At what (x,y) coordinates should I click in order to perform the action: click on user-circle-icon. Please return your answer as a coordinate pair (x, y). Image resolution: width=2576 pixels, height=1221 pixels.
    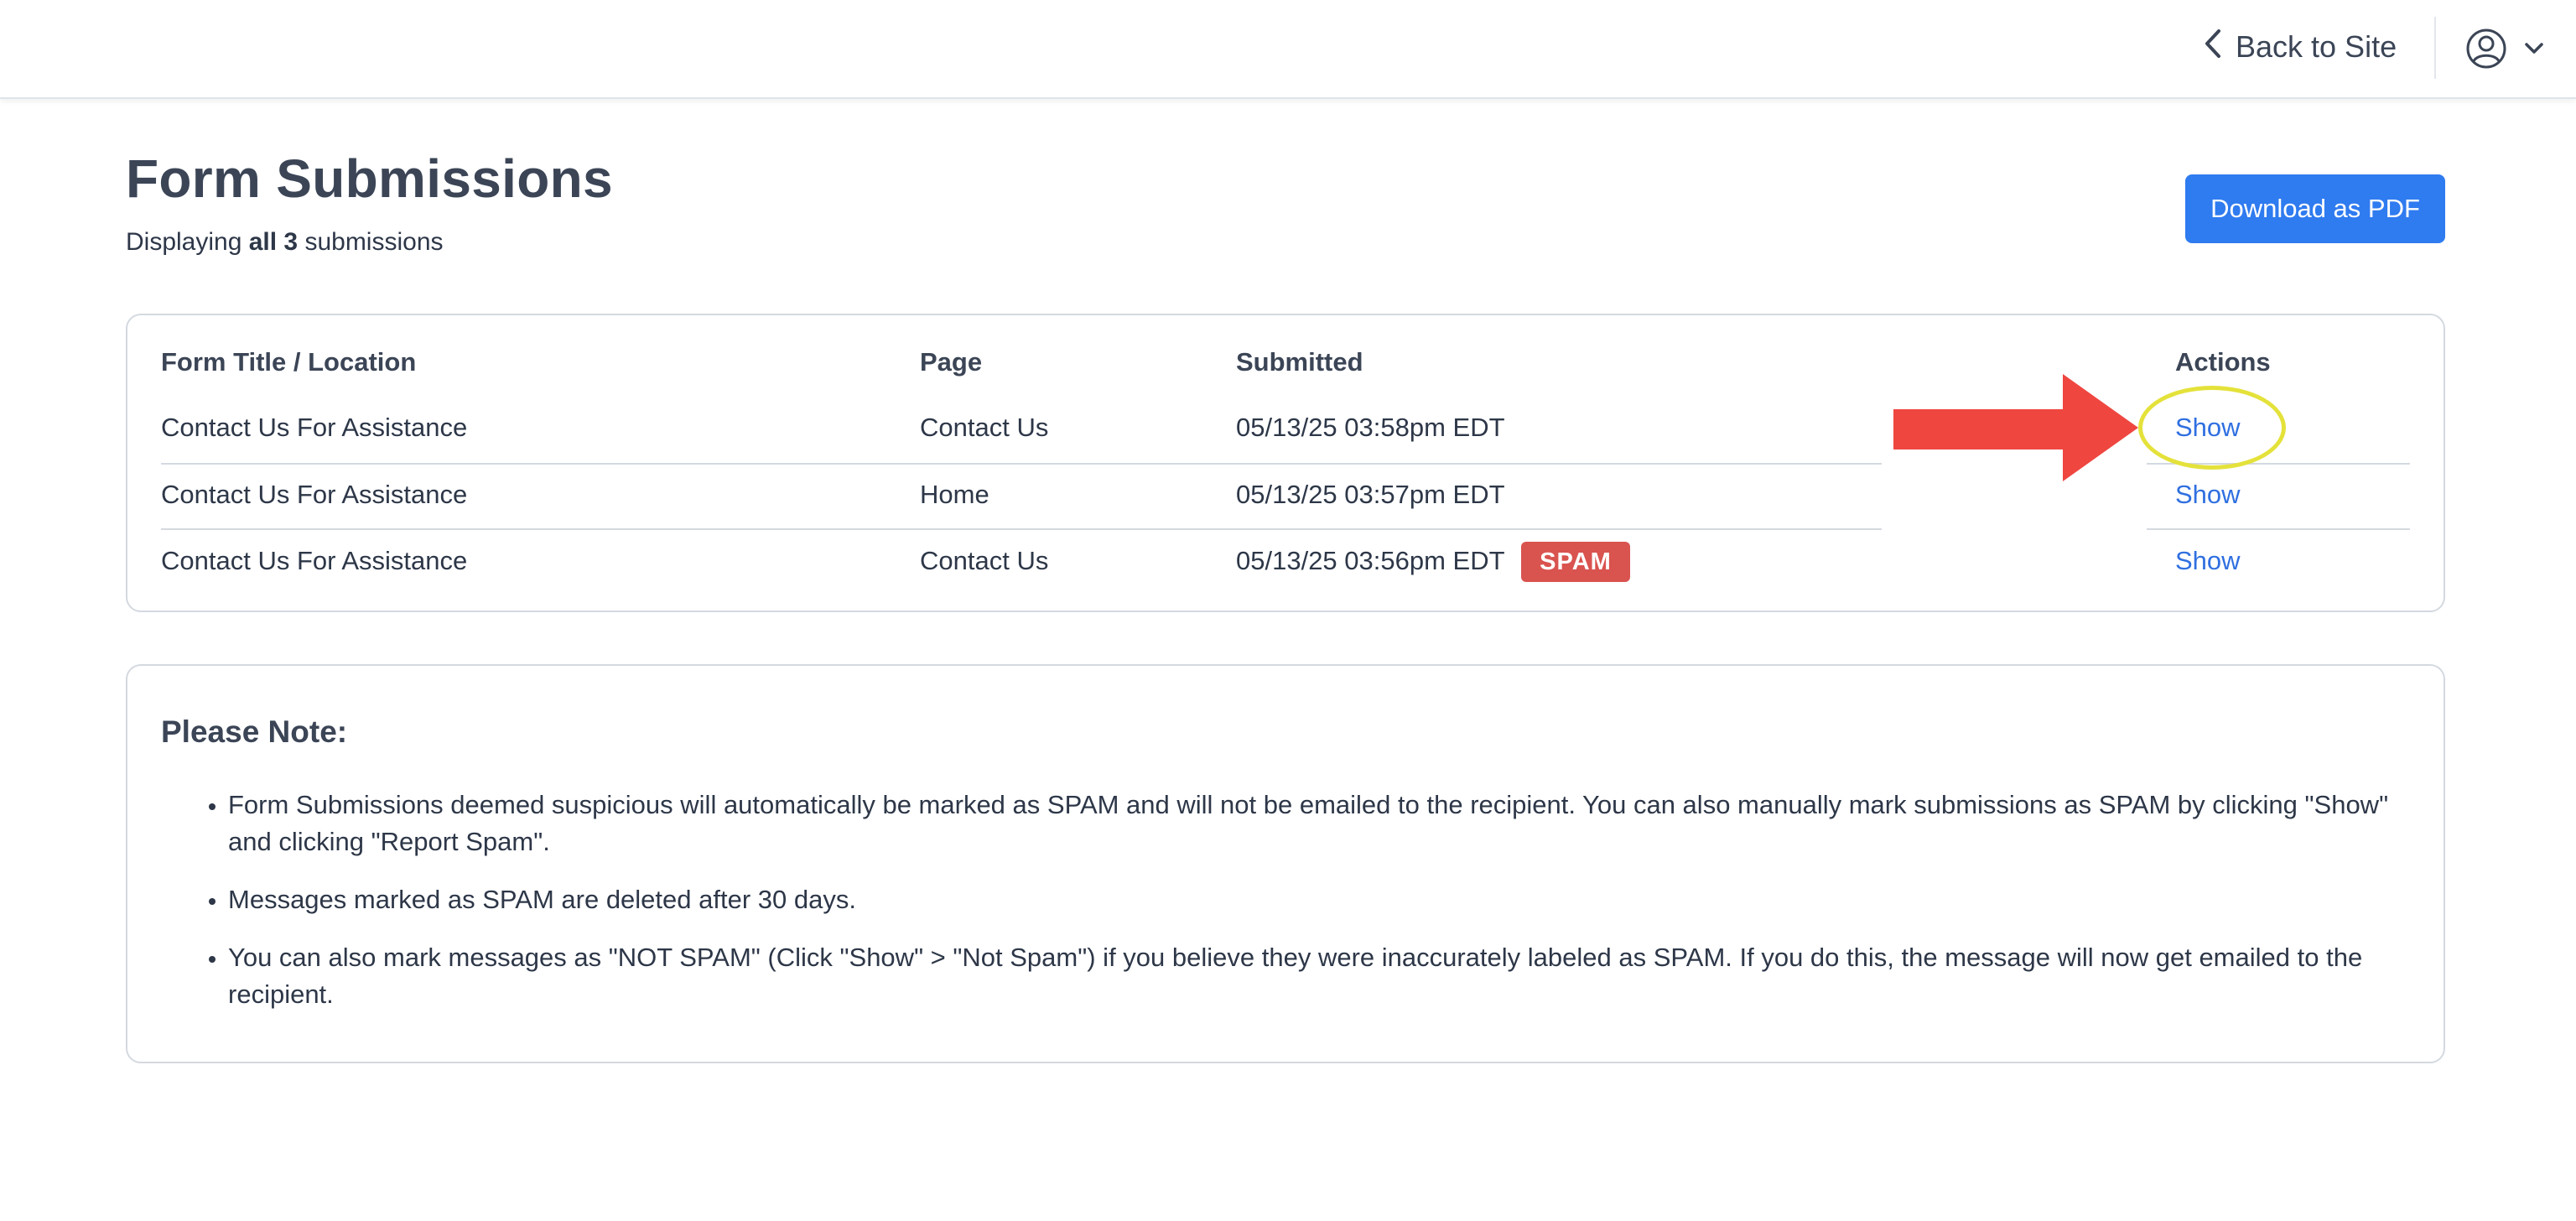
    Looking at the image, I should click on (2486, 49).